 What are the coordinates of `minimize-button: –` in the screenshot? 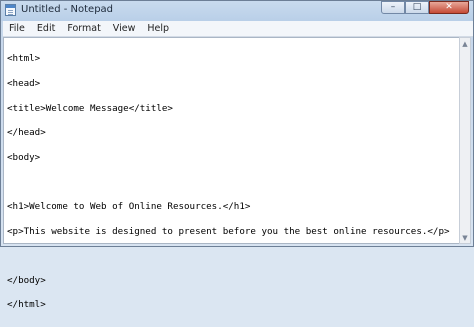 It's located at (393, 7).